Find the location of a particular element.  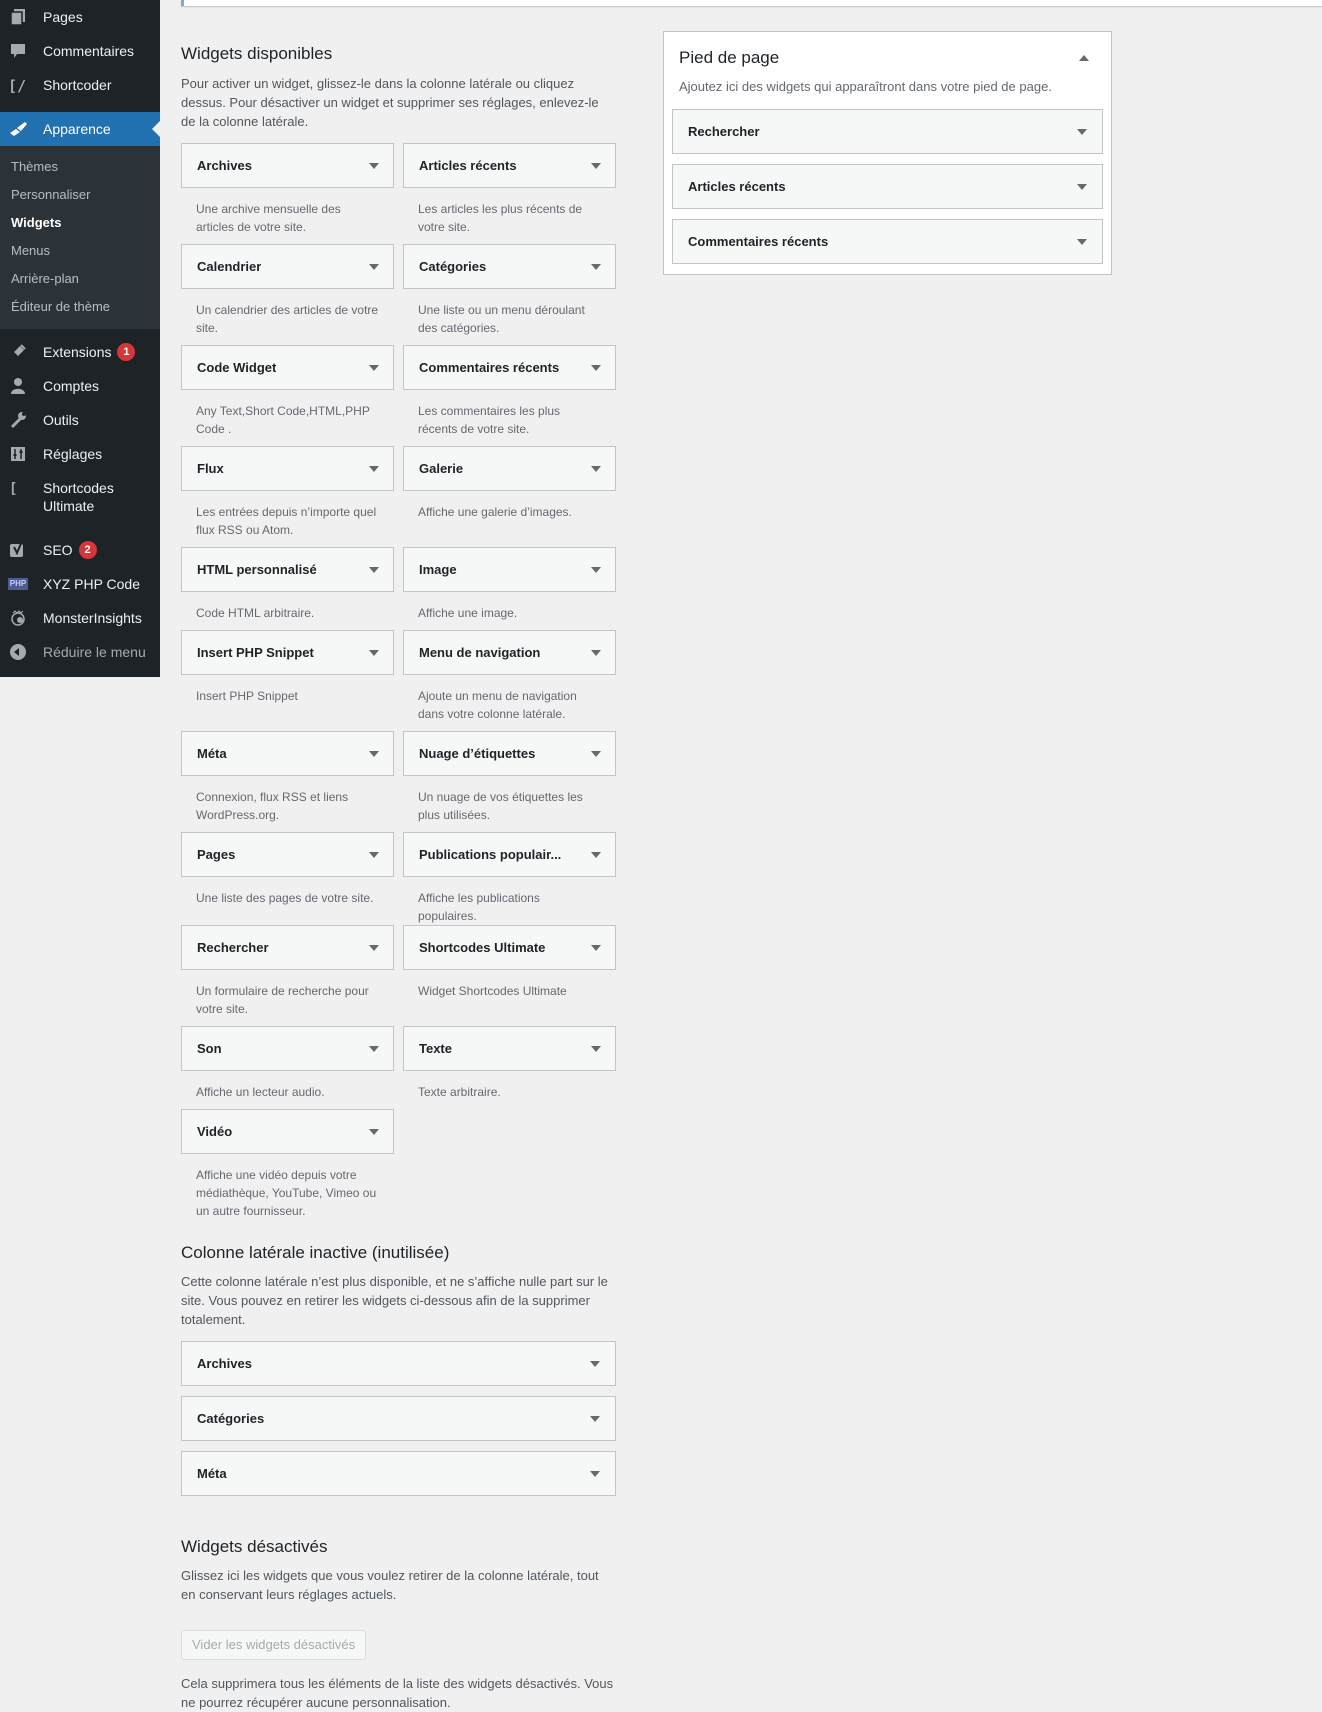

widget-handle: Archives is located at coordinates (287, 165).